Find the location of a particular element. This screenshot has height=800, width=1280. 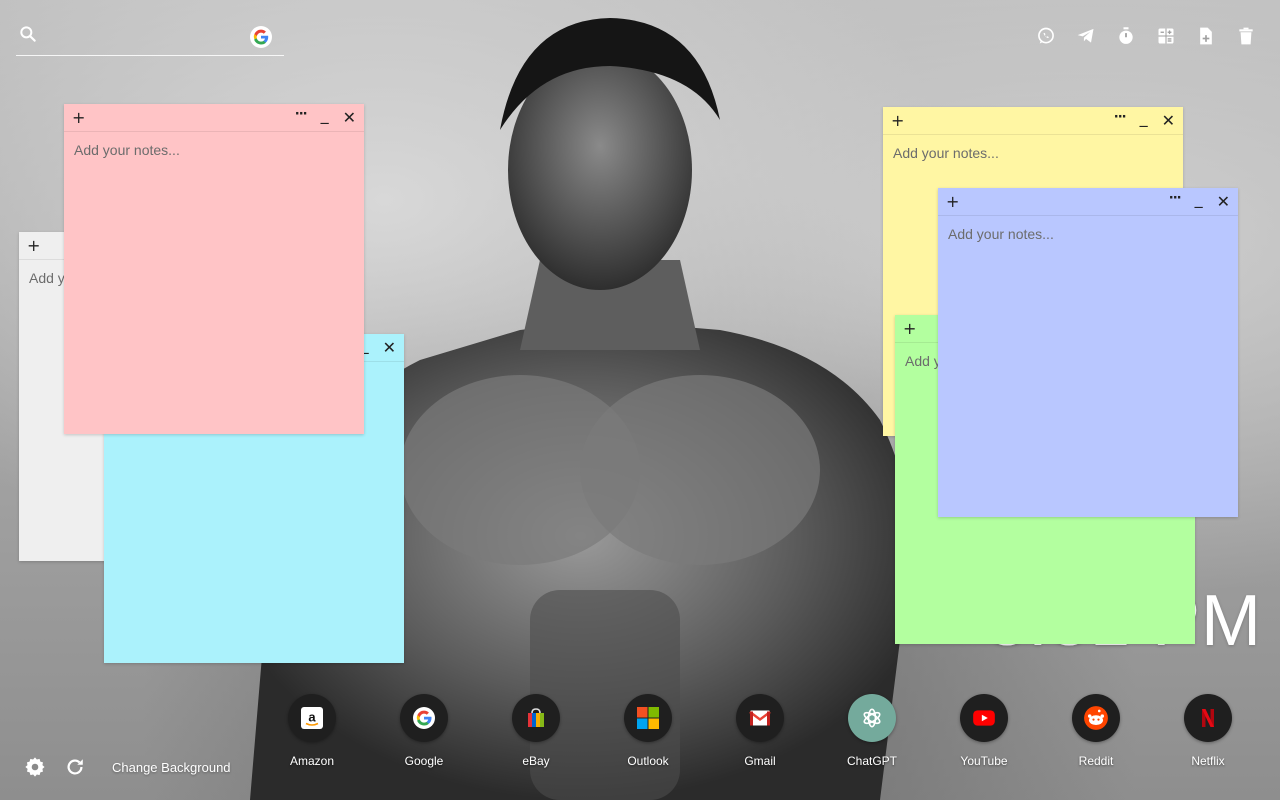

search-bar is located at coordinates (150, 38).